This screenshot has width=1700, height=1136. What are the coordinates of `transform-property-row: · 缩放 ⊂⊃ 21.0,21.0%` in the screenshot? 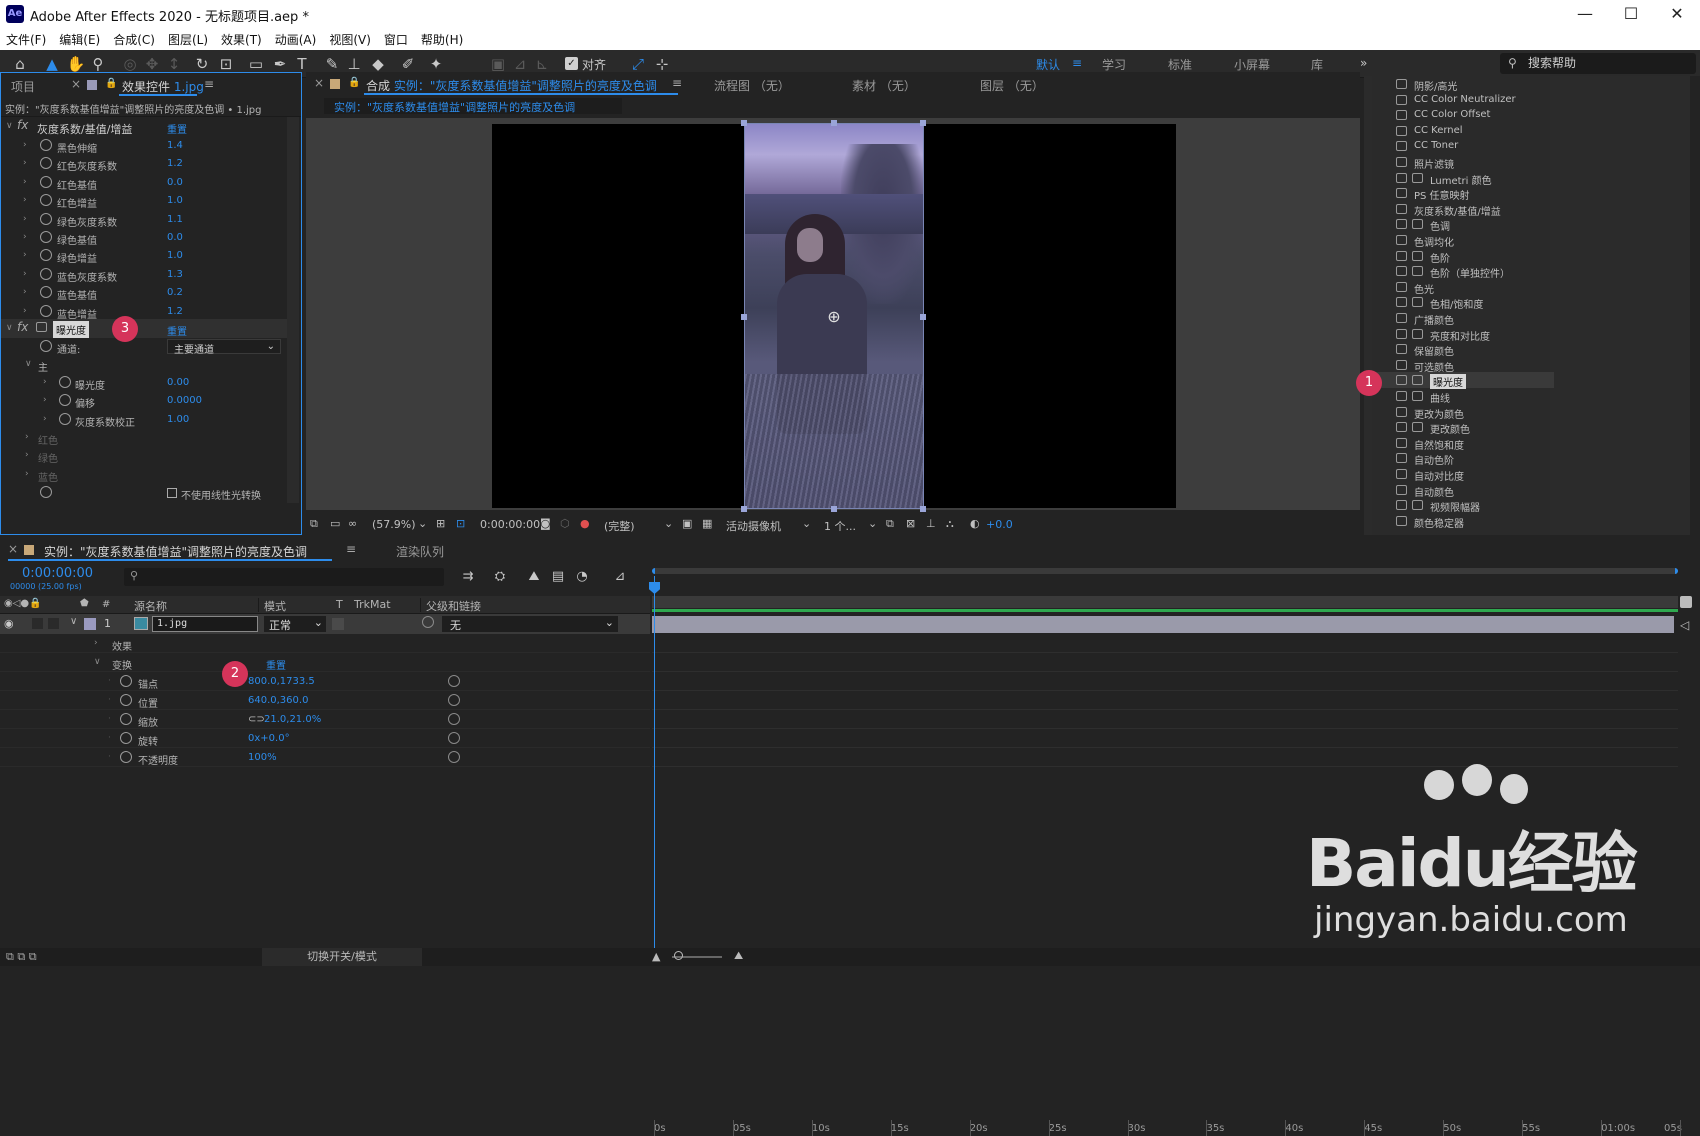 It's located at (325, 719).